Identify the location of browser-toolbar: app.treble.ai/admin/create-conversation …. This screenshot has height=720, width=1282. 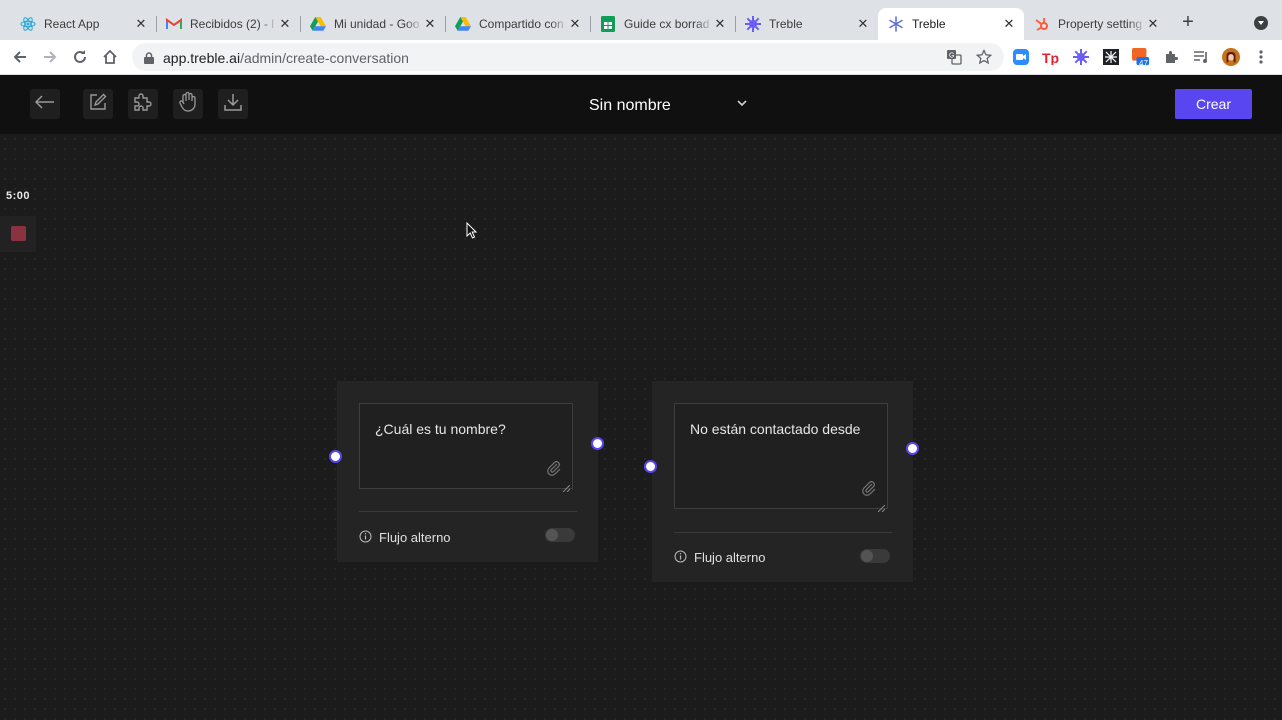
(641, 57).